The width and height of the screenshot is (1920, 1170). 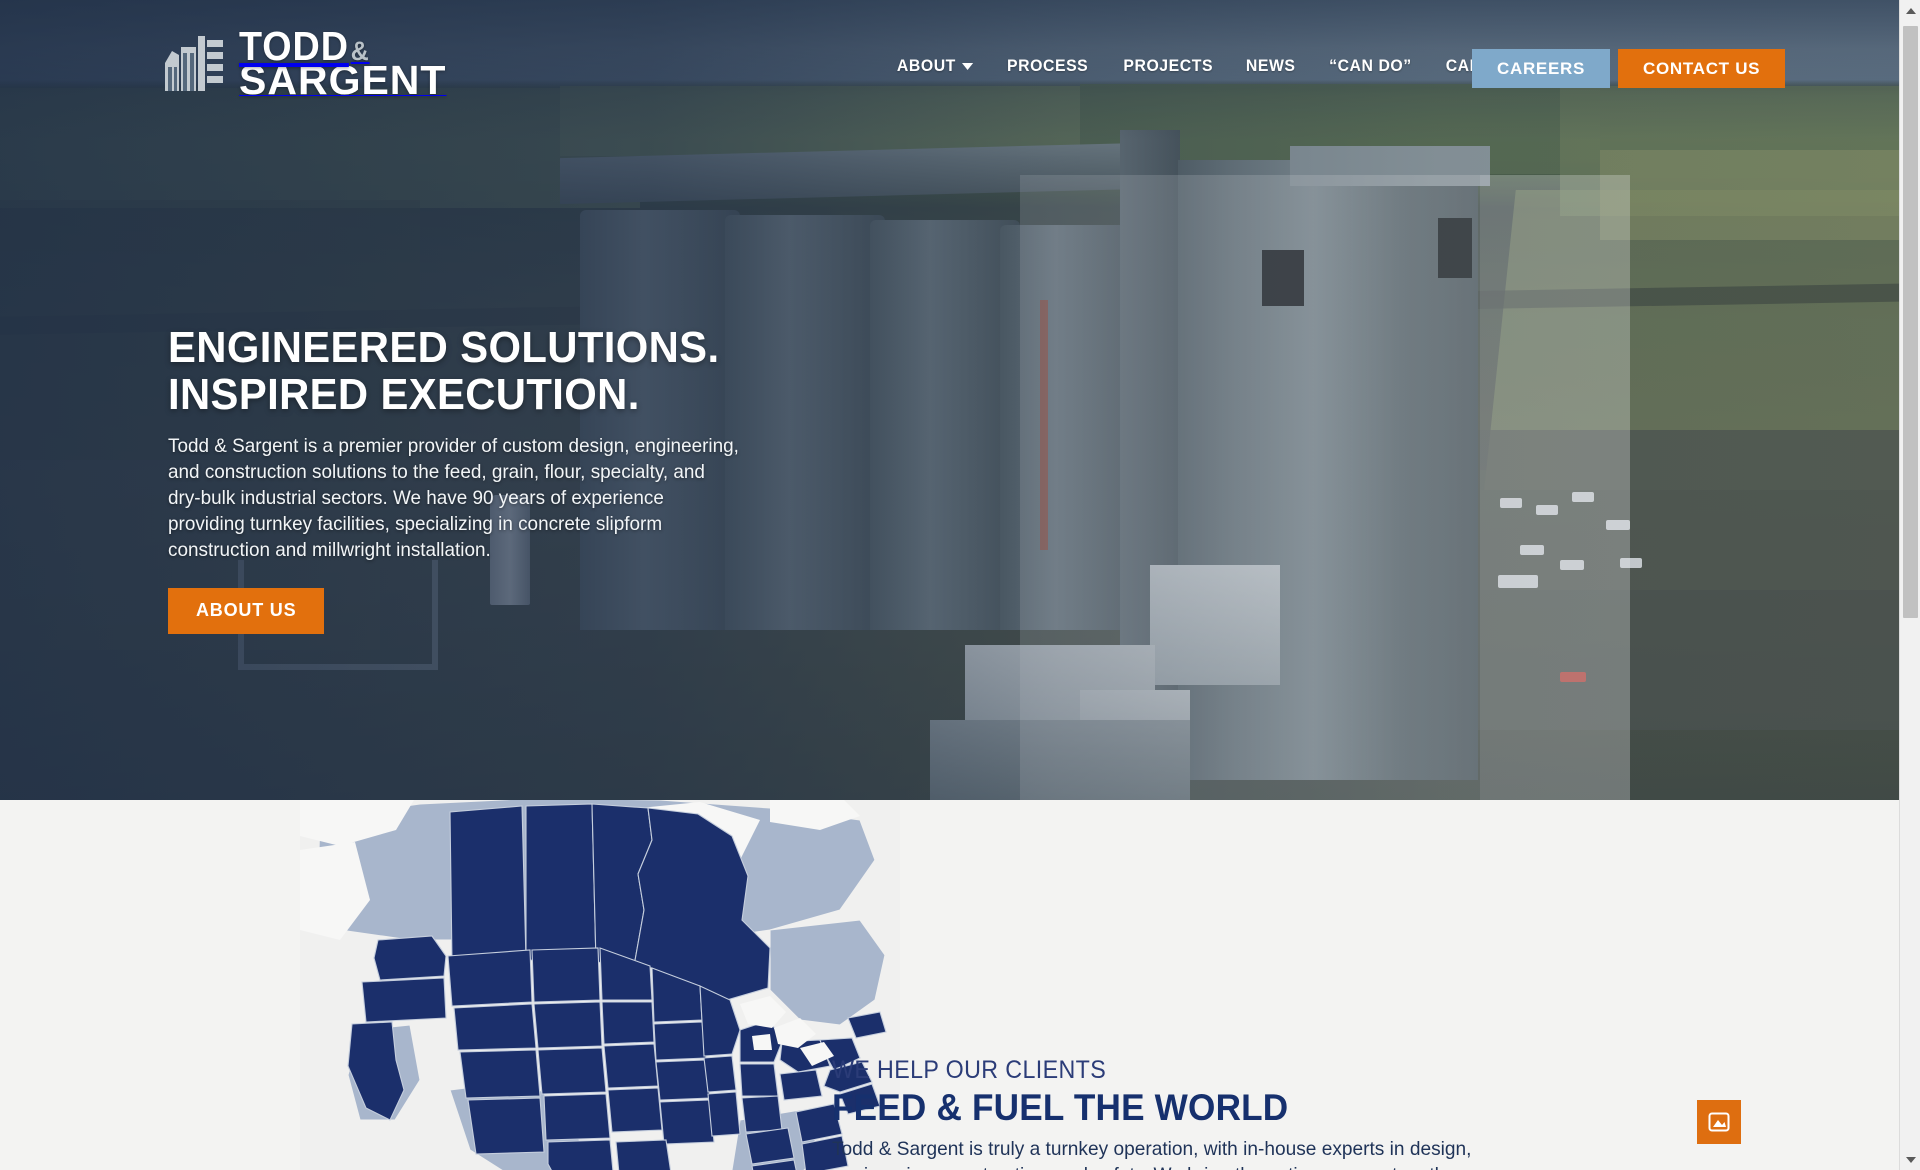 What do you see at coordinates (1541, 68) in the screenshot?
I see `careers-button: CAREERS` at bounding box center [1541, 68].